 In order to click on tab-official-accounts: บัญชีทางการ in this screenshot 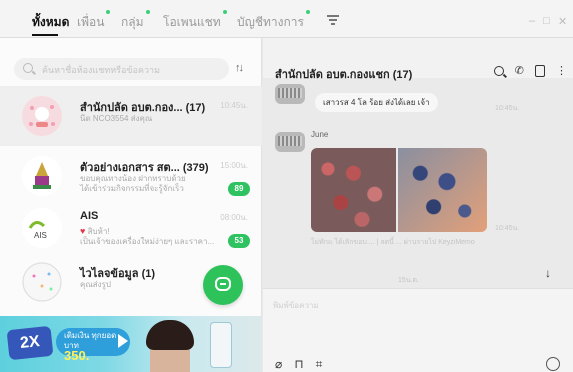, I will do `click(273, 21)`.